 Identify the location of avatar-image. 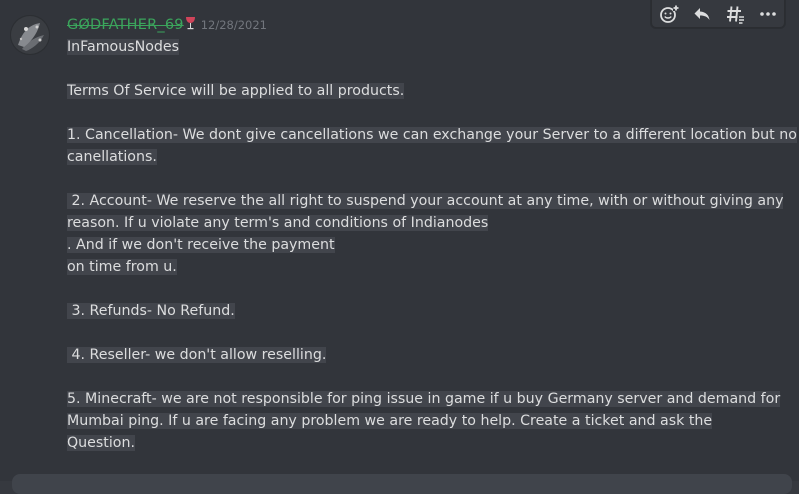
(30, 35).